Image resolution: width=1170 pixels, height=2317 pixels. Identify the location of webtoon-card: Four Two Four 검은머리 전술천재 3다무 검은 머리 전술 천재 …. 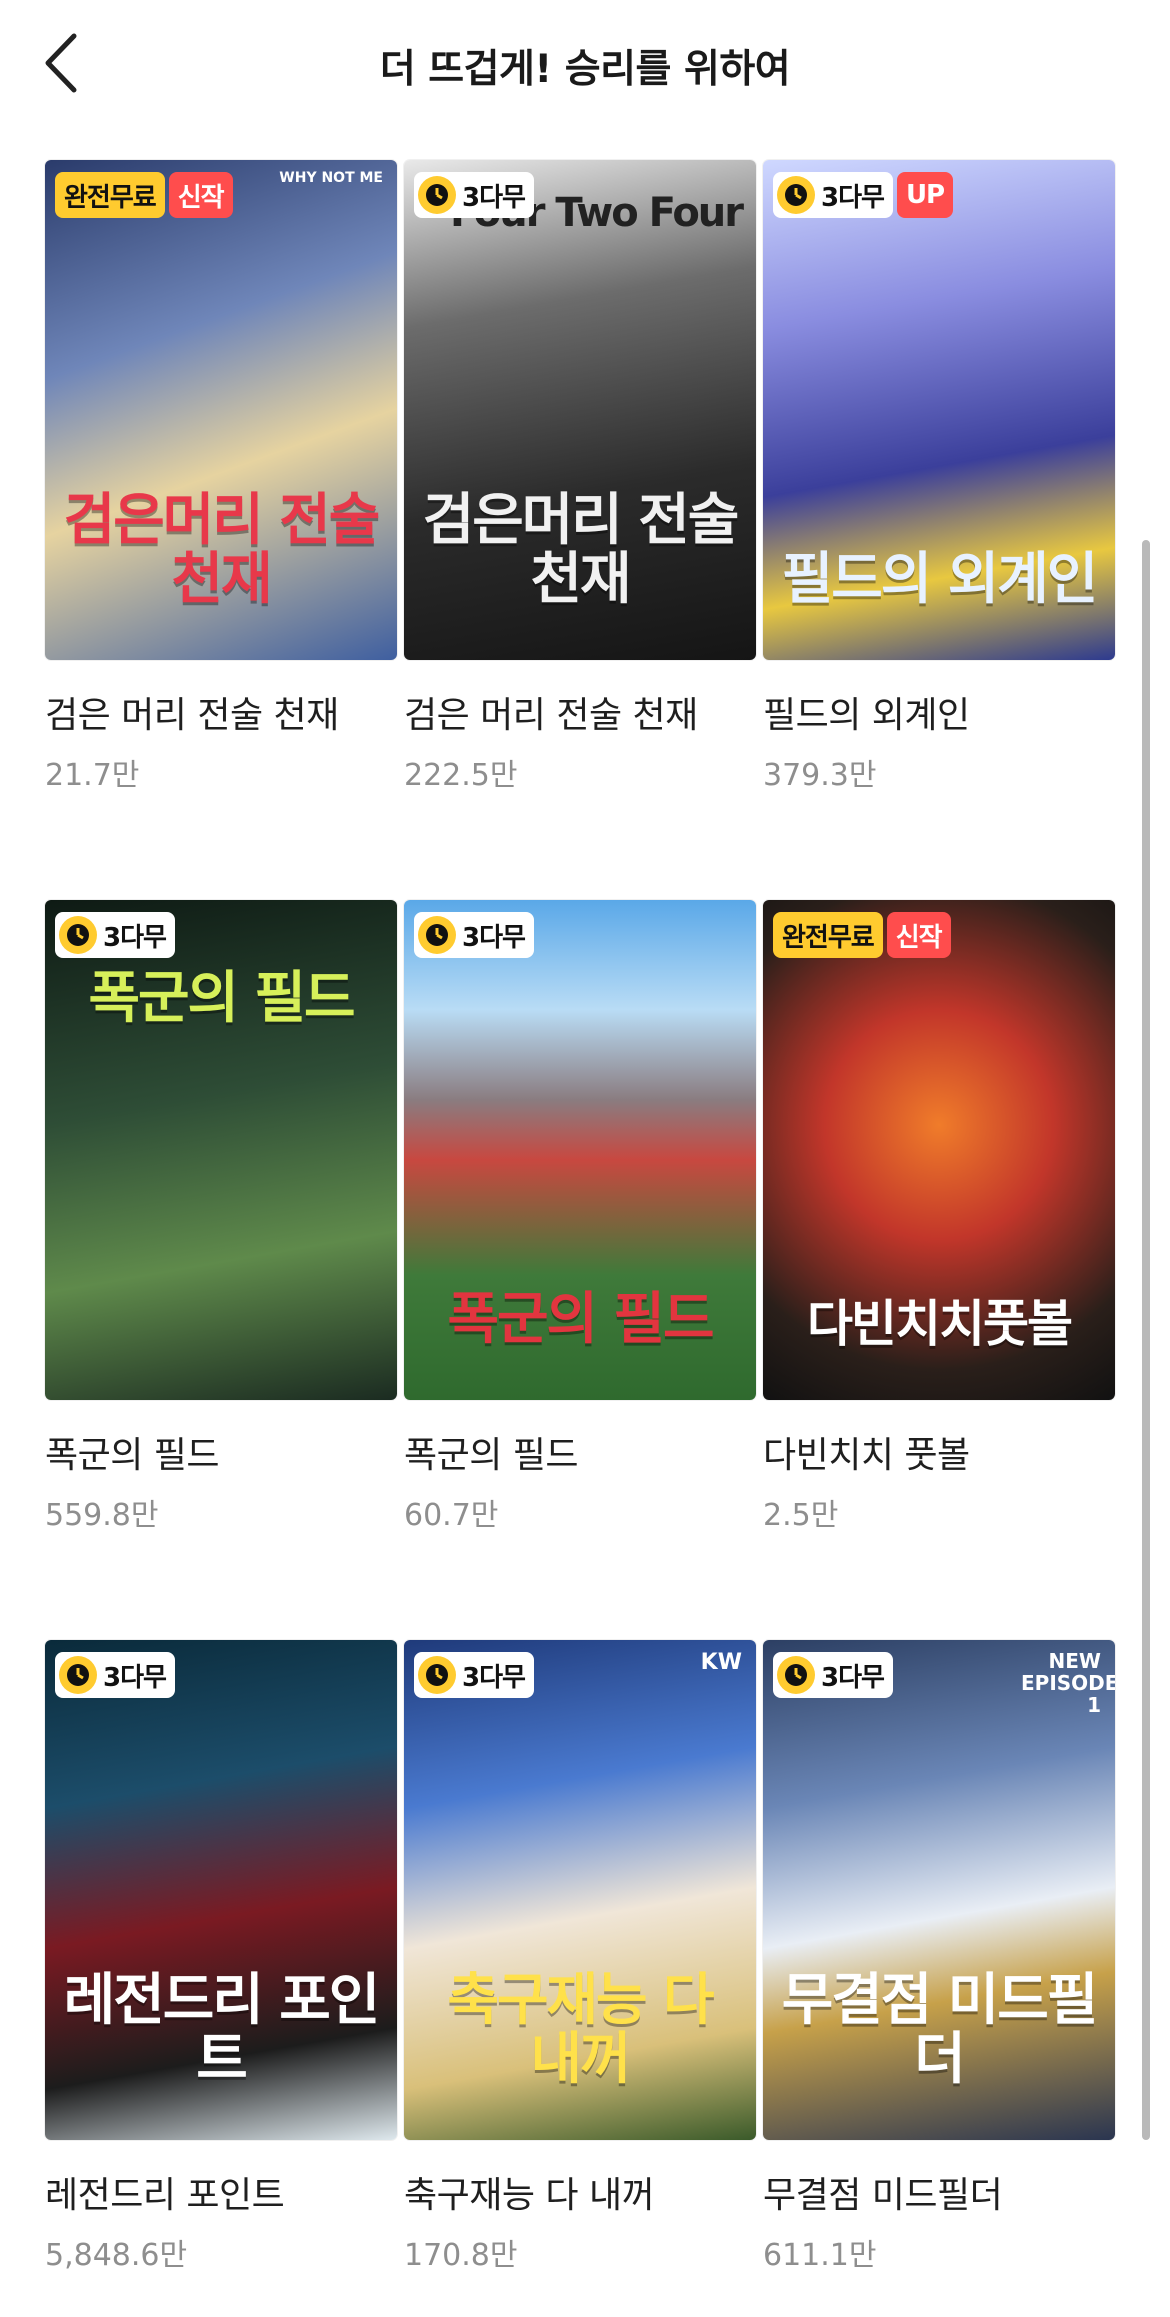
(580, 477).